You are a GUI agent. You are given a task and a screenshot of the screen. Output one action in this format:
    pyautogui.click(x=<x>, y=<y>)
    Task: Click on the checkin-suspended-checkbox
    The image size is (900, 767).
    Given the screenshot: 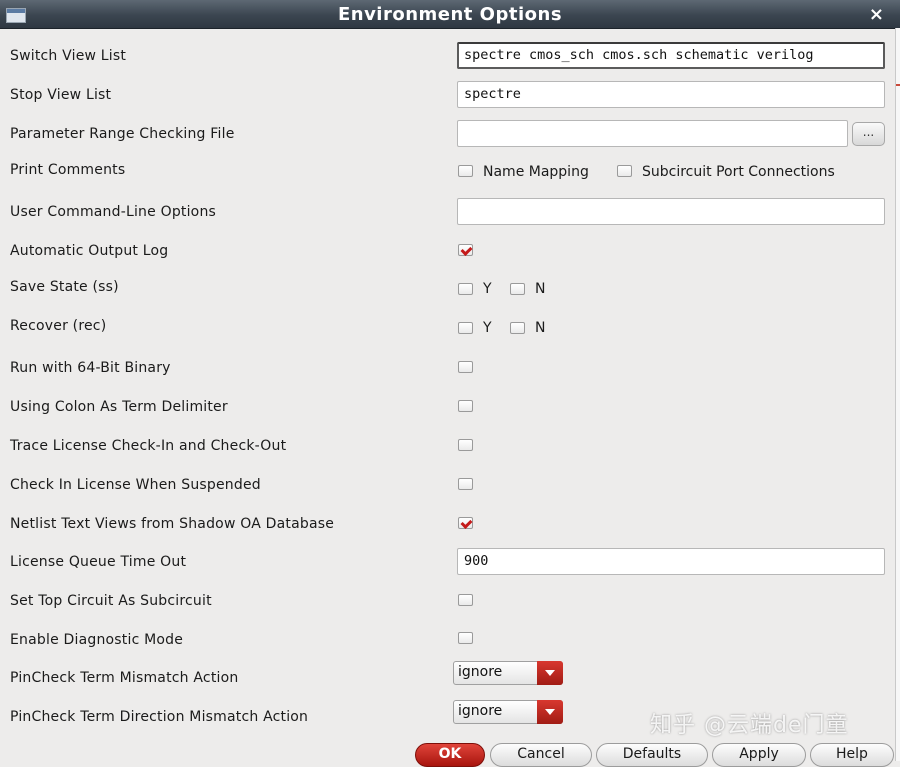 What is the action you would take?
    pyautogui.click(x=465, y=484)
    